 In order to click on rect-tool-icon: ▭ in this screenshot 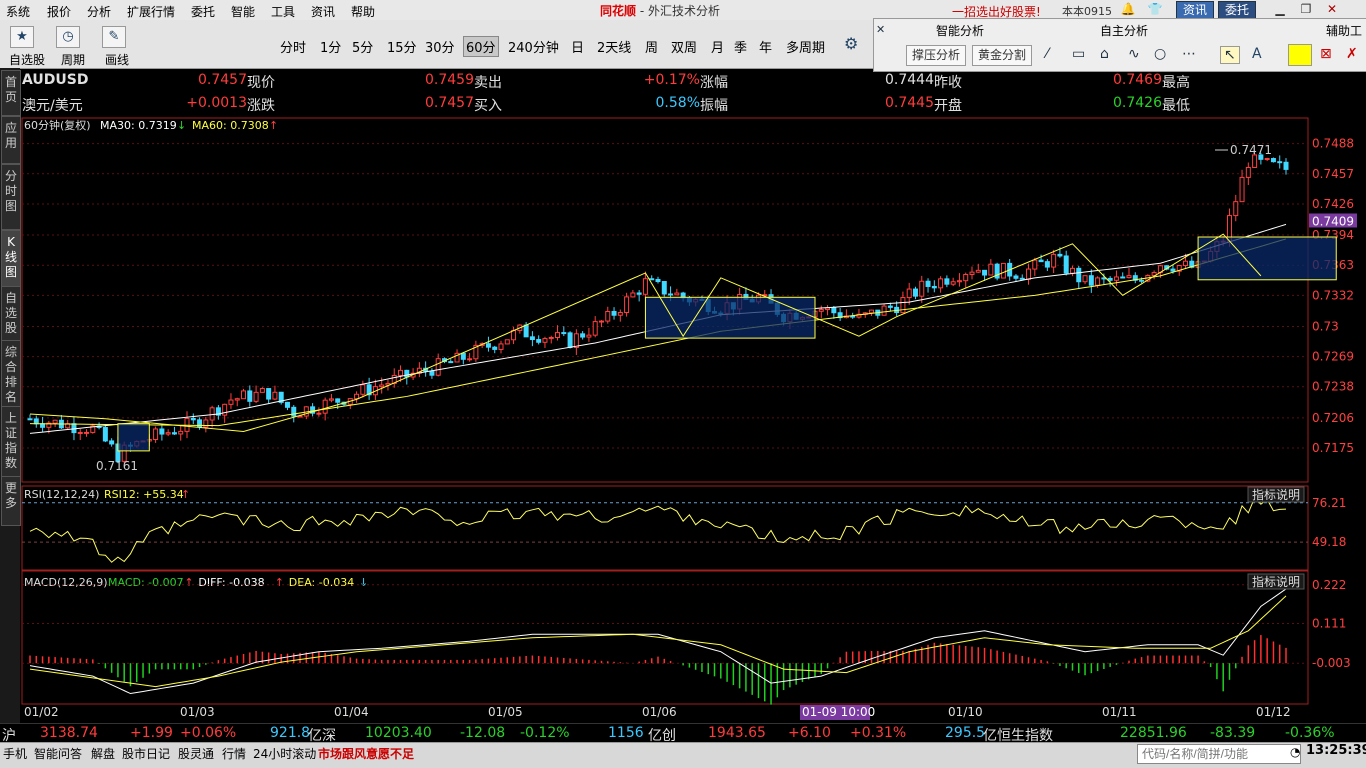, I will do `click(1078, 54)`.